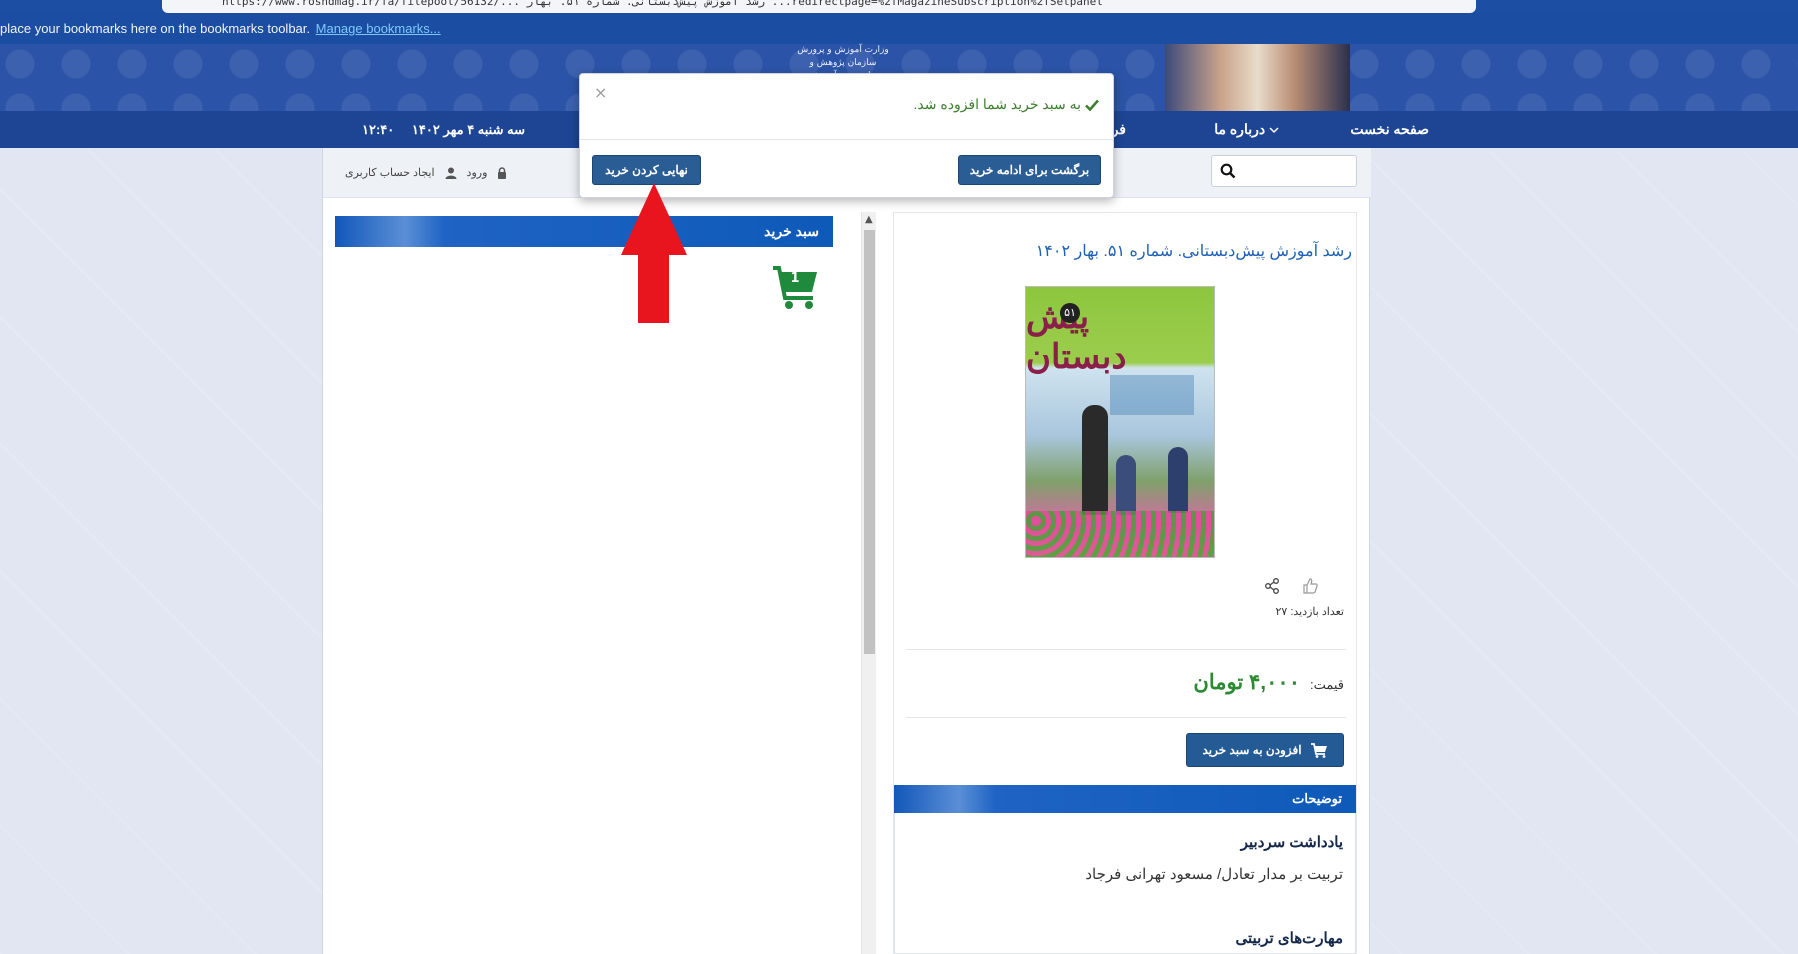  Describe the element at coordinates (502, 172) in the screenshot. I see `lock-icon` at that location.